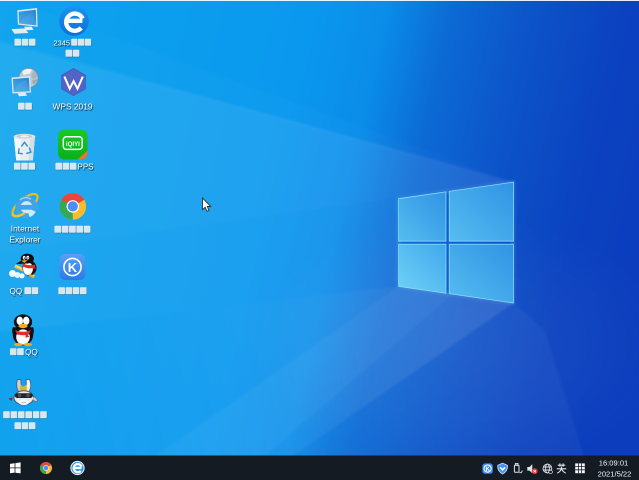  Describe the element at coordinates (86, 167) in the screenshot. I see `svg-text: PPS` at that location.